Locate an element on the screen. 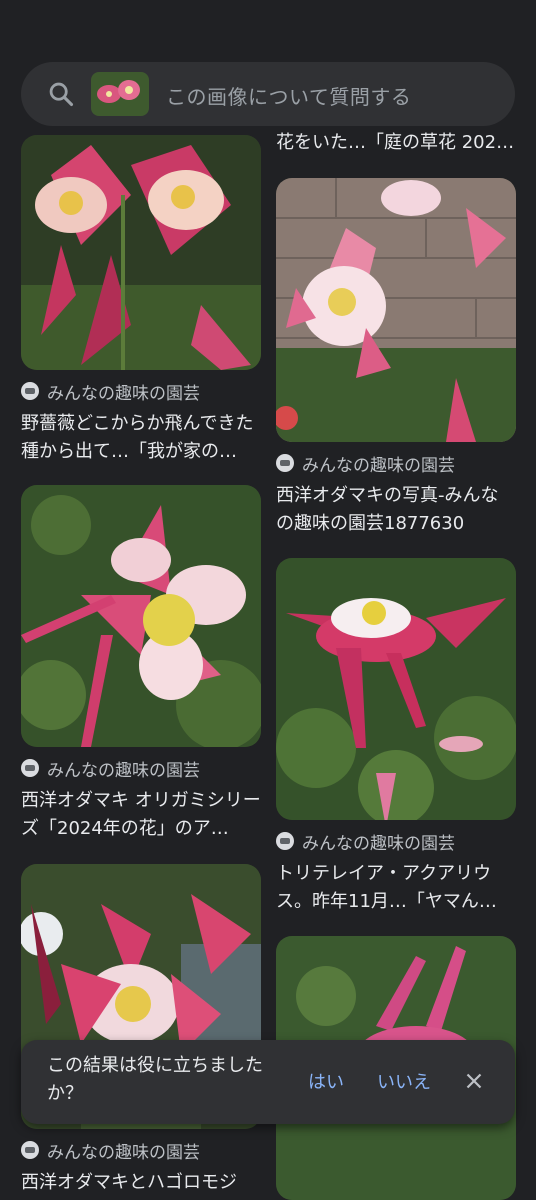  feedback-yes-button: はい is located at coordinates (326, 1081).